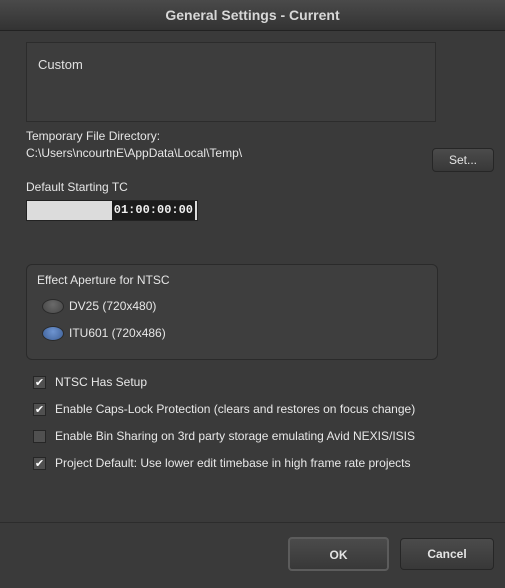 The image size is (505, 588). What do you see at coordinates (134, 153) in the screenshot?
I see `temp-dir-path: C:\Users\ncourtnE\AppData\Local\Temp\` at bounding box center [134, 153].